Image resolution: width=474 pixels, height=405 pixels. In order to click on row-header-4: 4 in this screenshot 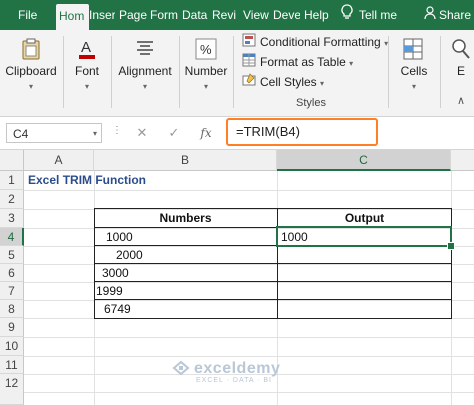, I will do `click(12, 237)`.